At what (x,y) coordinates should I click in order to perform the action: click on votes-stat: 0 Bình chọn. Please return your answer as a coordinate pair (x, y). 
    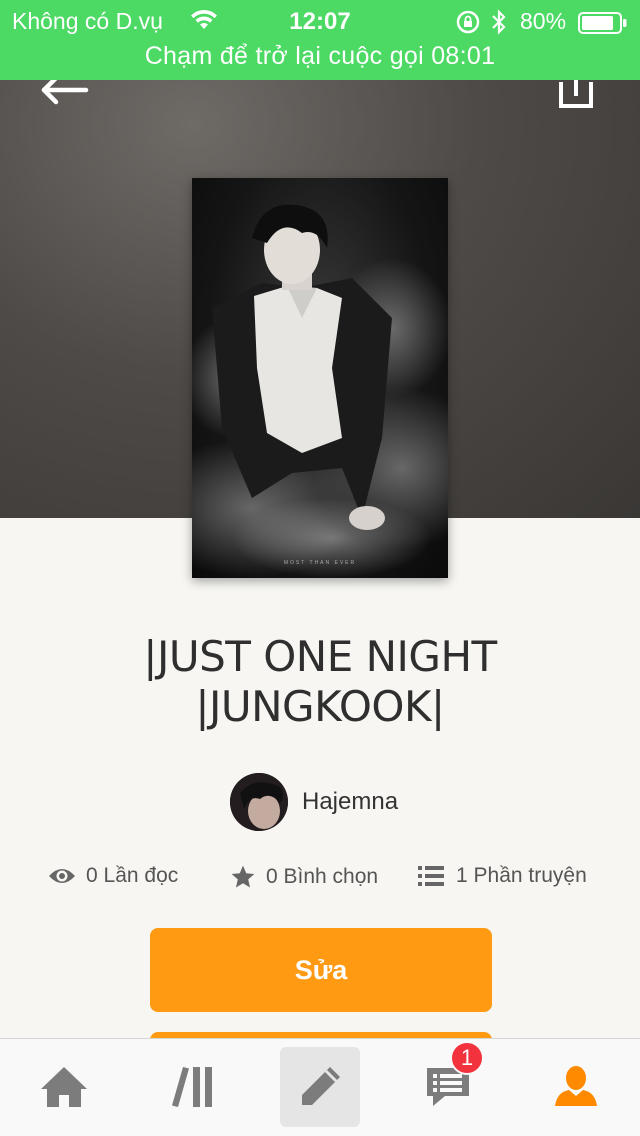
    Looking at the image, I should click on (304, 877).